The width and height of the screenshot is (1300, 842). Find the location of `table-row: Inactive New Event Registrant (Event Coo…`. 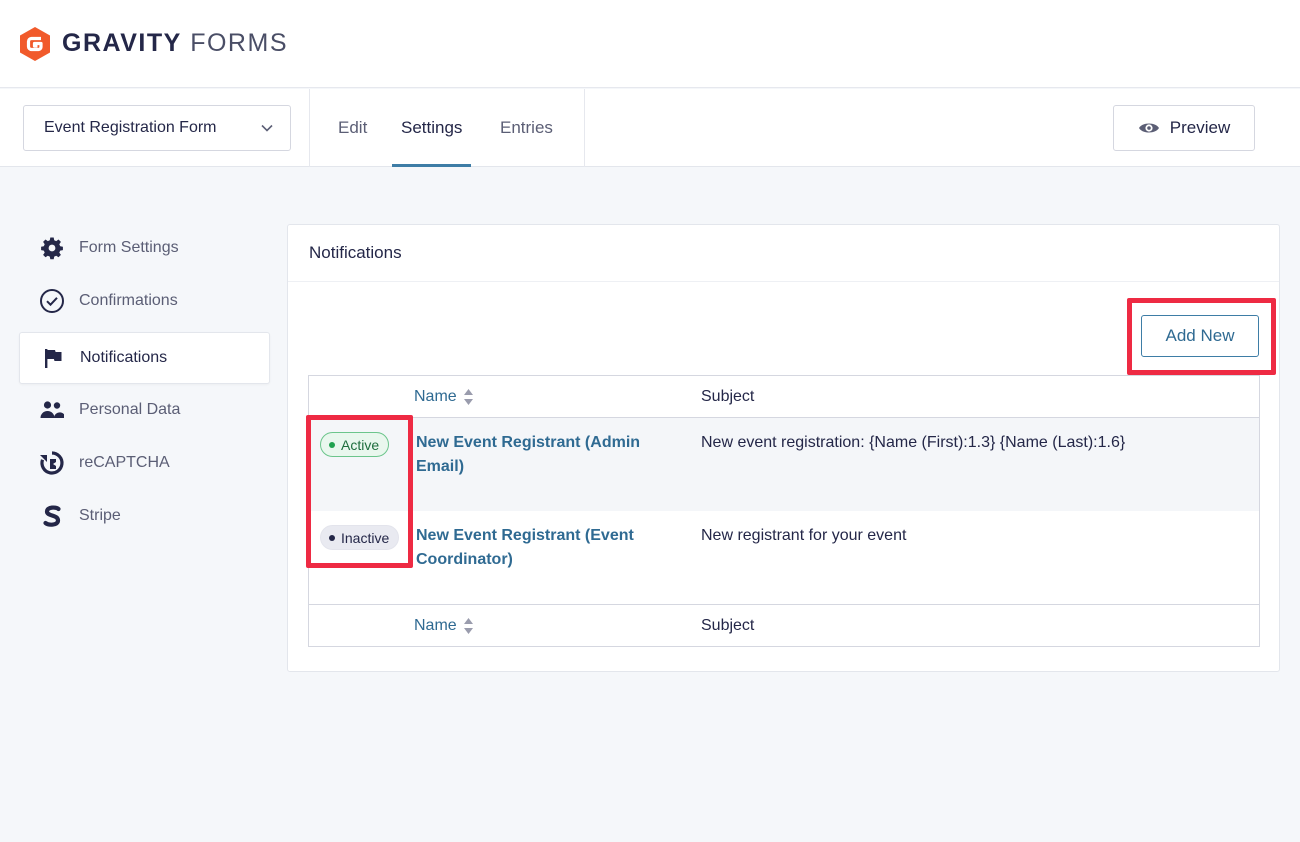

table-row: Inactive New Event Registrant (Event Coo… is located at coordinates (784, 557).